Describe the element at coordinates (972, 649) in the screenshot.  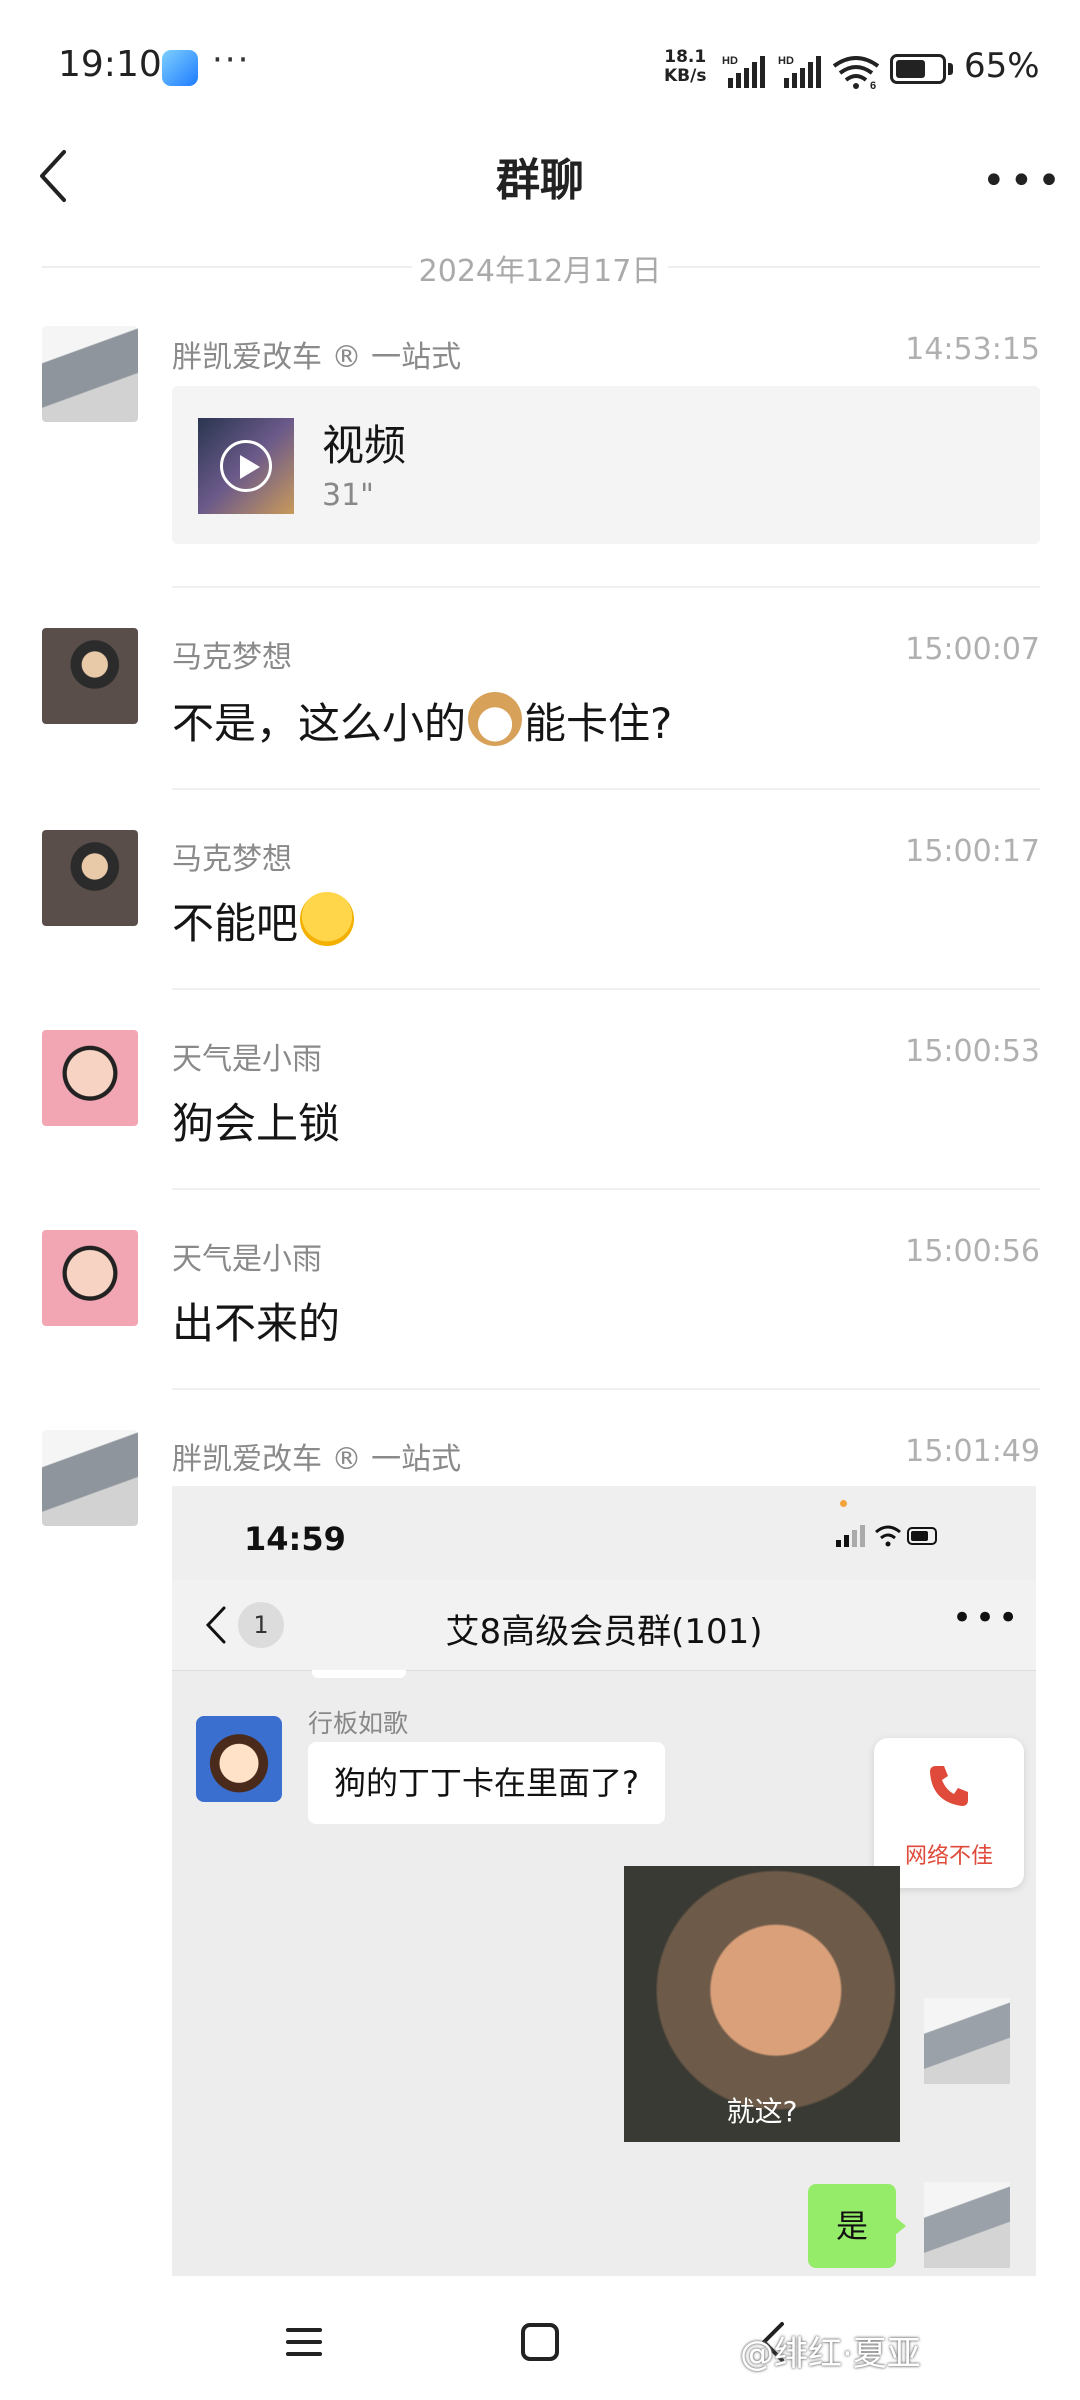
I see `message-time: 15:00:07` at that location.